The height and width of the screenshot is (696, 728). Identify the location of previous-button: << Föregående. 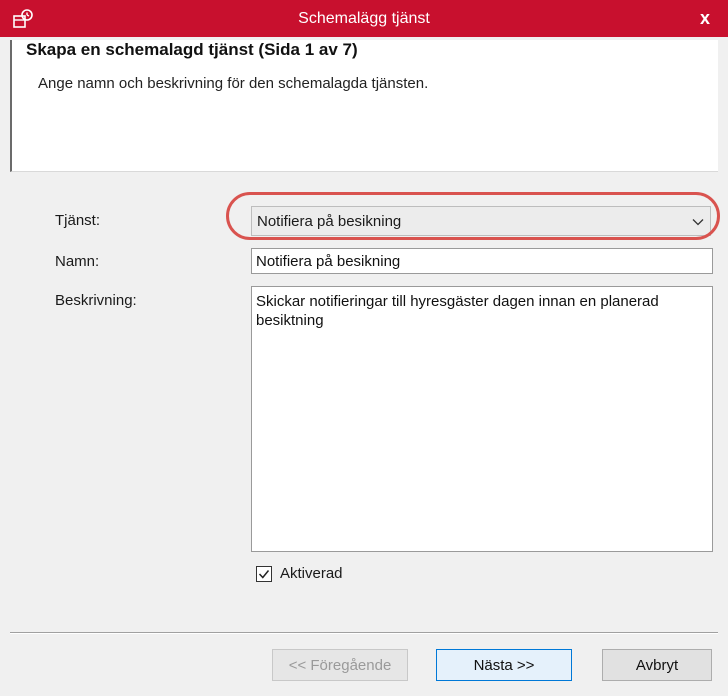
(340, 665).